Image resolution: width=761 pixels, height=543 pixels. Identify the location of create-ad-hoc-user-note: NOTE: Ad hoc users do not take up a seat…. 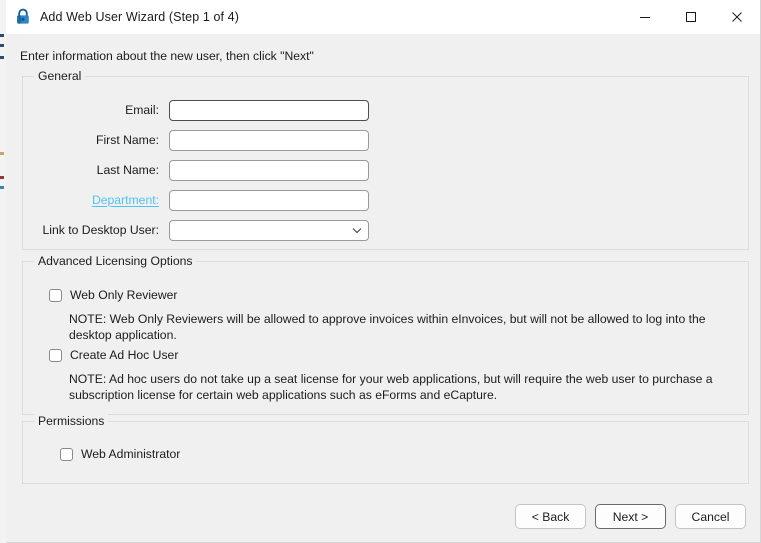
(391, 387).